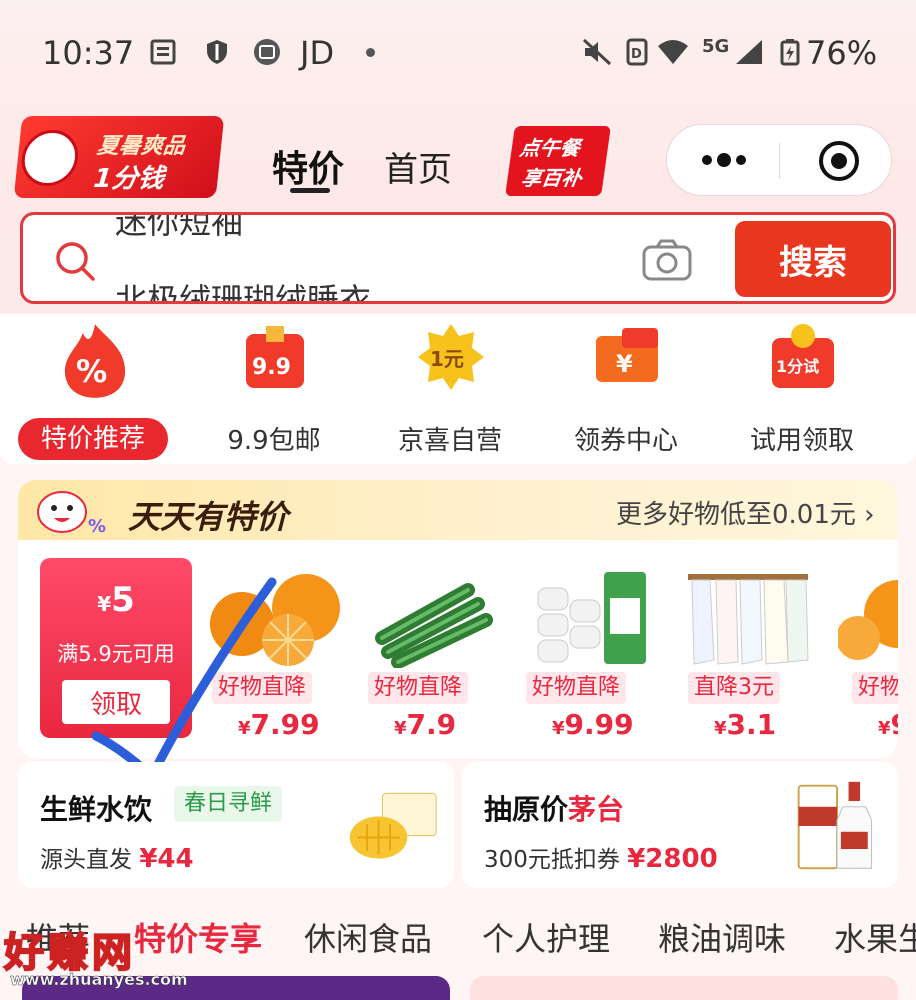 This screenshot has height=1000, width=916. I want to click on handwritten-checkmark, so click(184, 680).